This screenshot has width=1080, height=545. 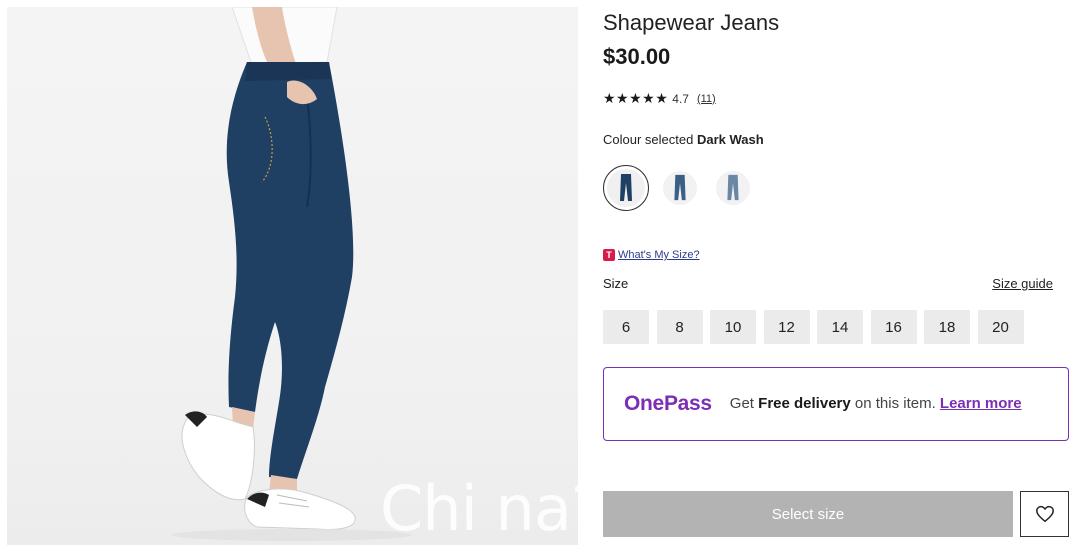 I want to click on size-options: 6 8 10 12 14 16 18 20, so click(x=817, y=327).